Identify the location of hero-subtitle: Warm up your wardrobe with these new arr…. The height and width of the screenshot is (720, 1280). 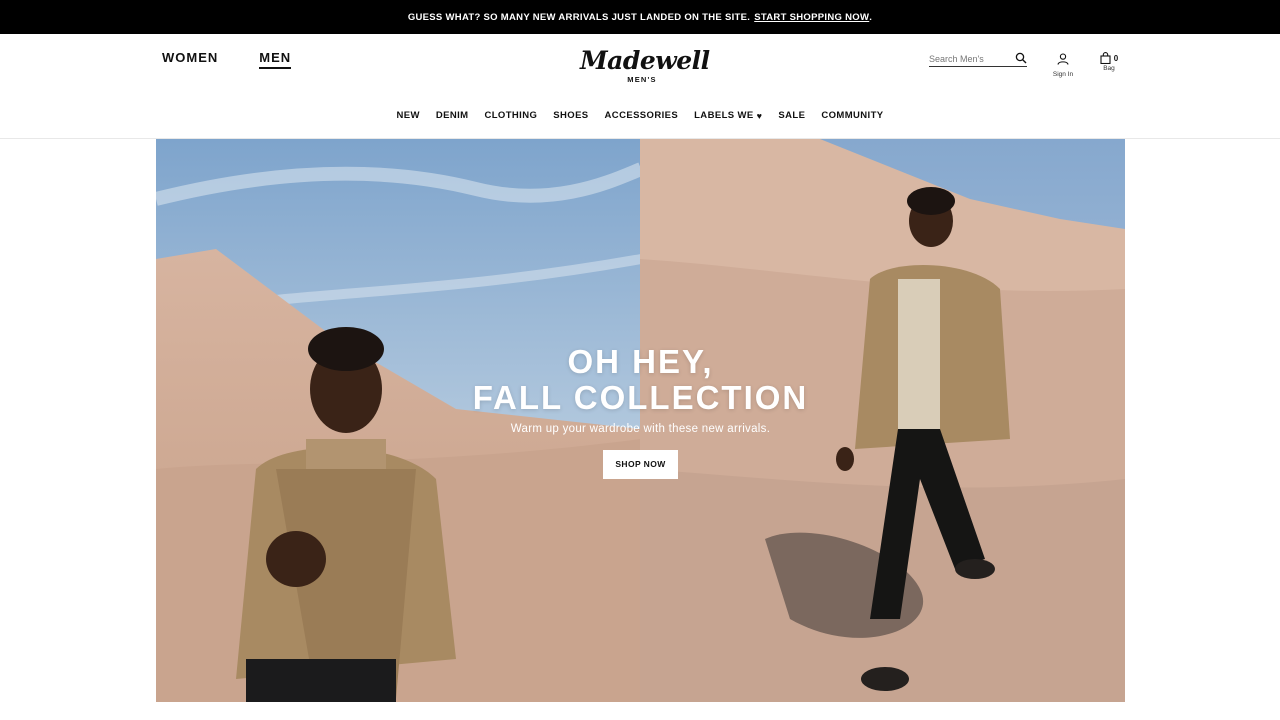
(640, 429).